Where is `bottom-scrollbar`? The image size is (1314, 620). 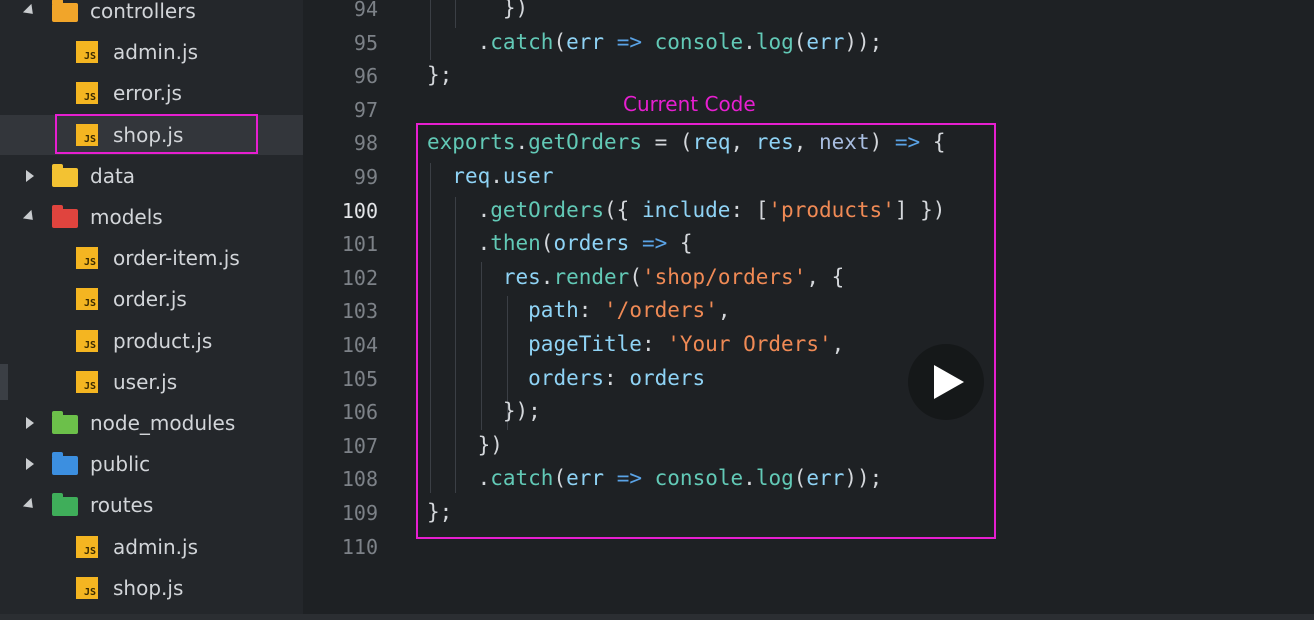 bottom-scrollbar is located at coordinates (657, 617).